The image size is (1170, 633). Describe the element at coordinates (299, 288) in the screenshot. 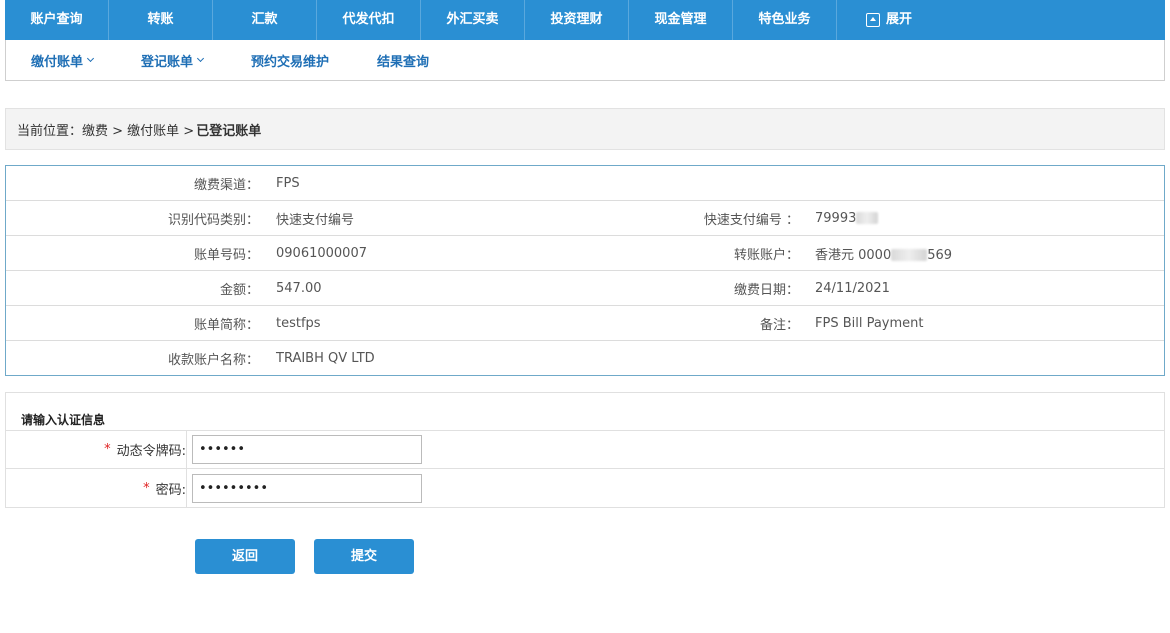

I see `amount-value: 547.00` at that location.